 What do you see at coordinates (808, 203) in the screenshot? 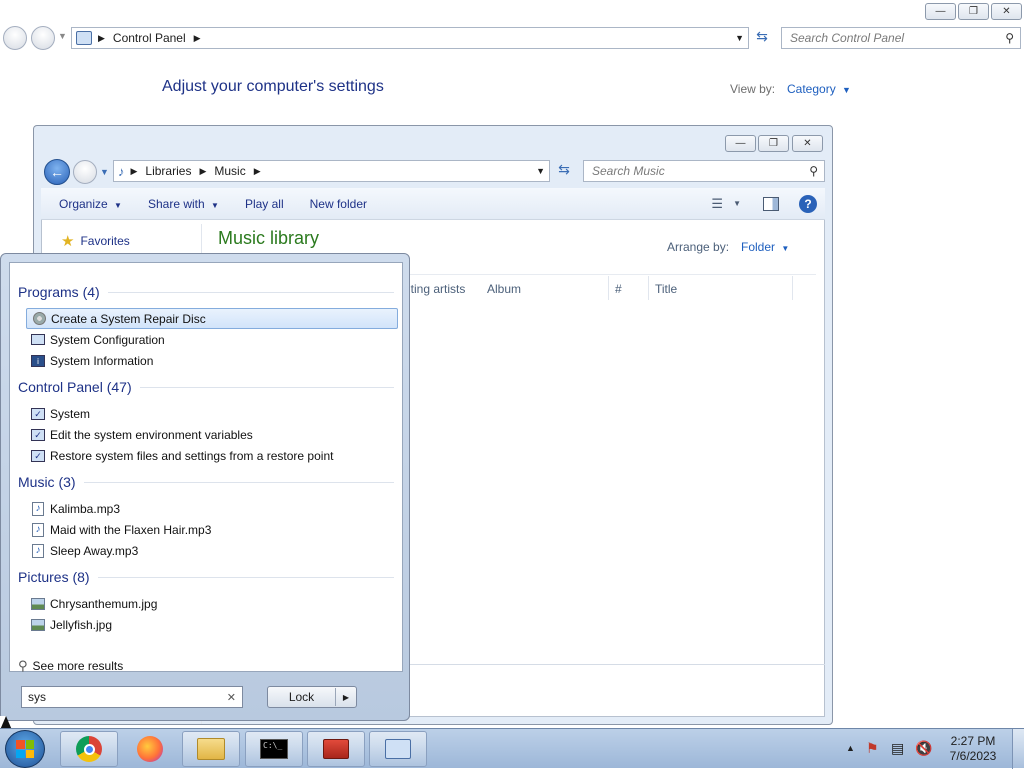
I see `help-icon: ?` at bounding box center [808, 203].